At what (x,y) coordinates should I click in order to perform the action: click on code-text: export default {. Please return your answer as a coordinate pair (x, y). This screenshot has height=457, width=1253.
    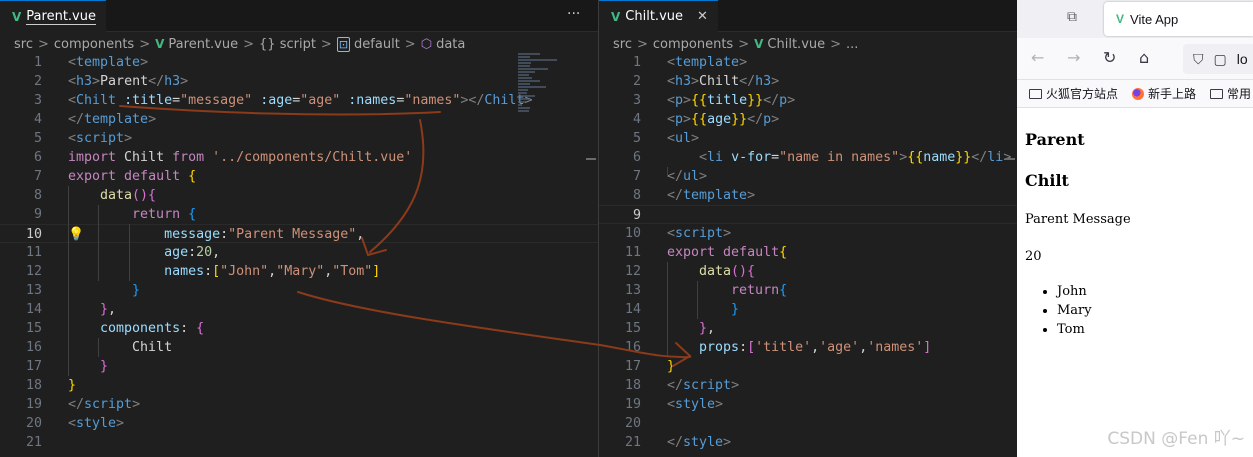
    Looking at the image, I should click on (132, 176).